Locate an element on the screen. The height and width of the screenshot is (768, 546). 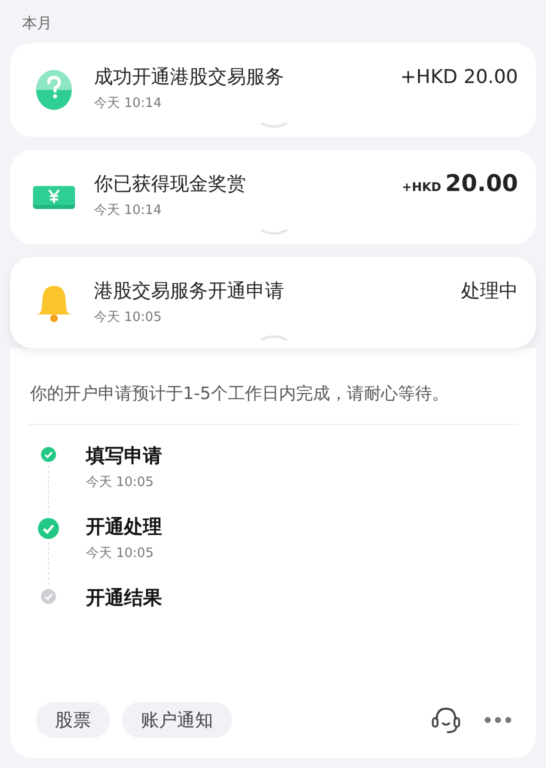
collapse-icon is located at coordinates (274, 337).